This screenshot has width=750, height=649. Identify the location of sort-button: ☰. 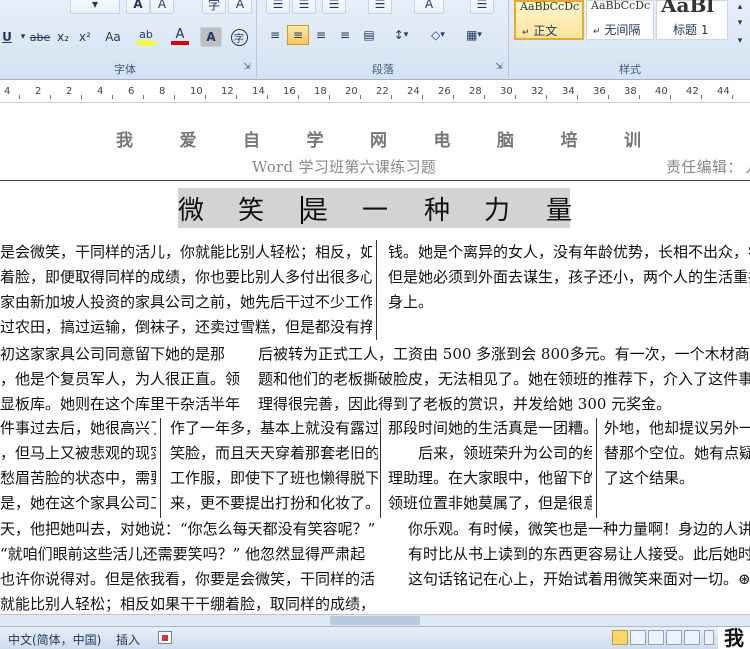
(380, 7).